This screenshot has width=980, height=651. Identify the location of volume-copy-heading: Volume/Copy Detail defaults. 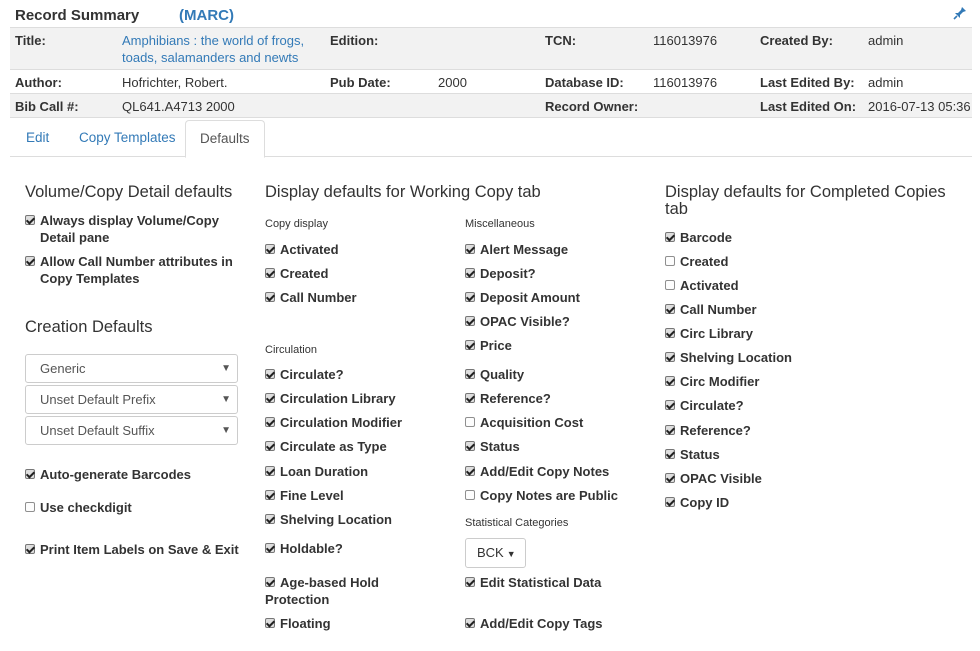
(129, 192).